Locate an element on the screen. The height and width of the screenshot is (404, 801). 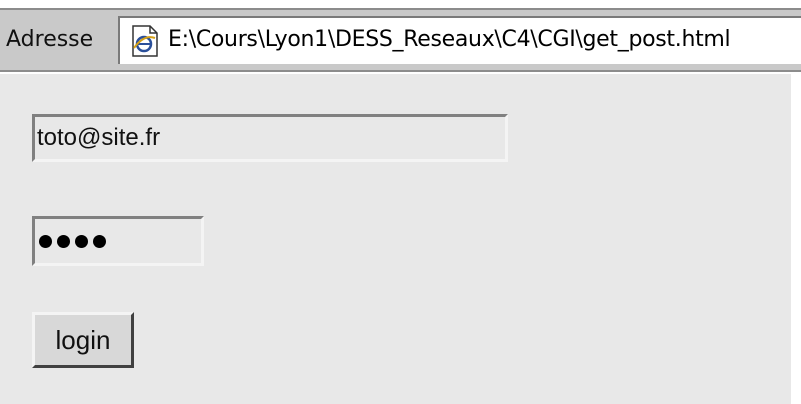
window-edge is located at coordinates (796, 239).